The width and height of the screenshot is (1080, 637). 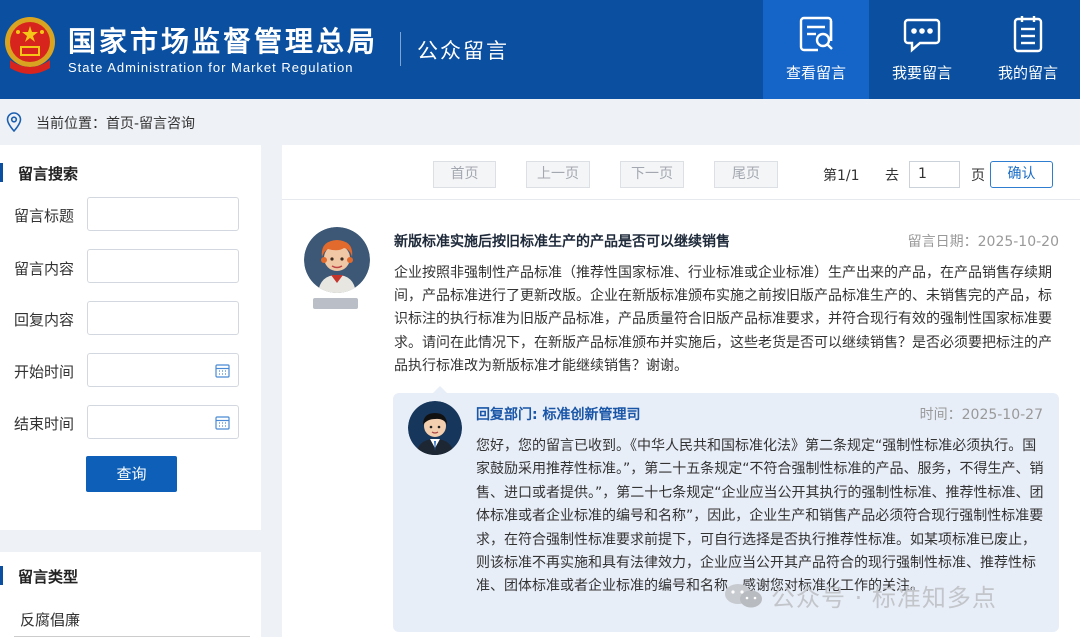 I want to click on panel-title: 留言搜索, so click(x=39, y=173).